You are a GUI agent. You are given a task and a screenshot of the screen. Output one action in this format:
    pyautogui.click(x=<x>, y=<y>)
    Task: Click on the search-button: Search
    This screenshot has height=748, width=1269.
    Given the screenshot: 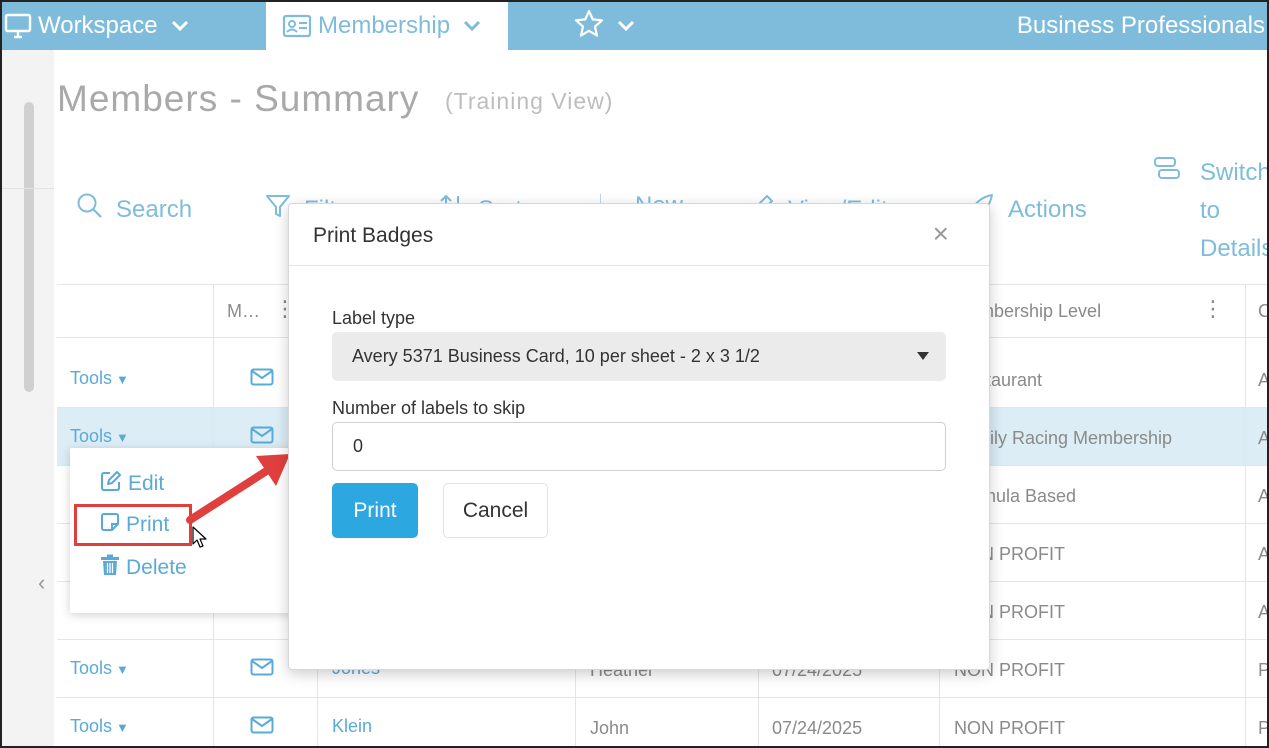 What is the action you would take?
    pyautogui.click(x=134, y=209)
    